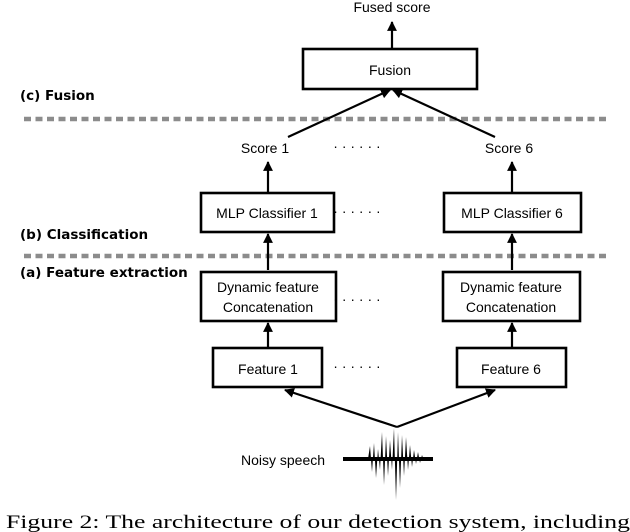 This screenshot has height=532, width=630. What do you see at coordinates (84, 235) in the screenshot?
I see `stage-label-classification: (b) Classification` at bounding box center [84, 235].